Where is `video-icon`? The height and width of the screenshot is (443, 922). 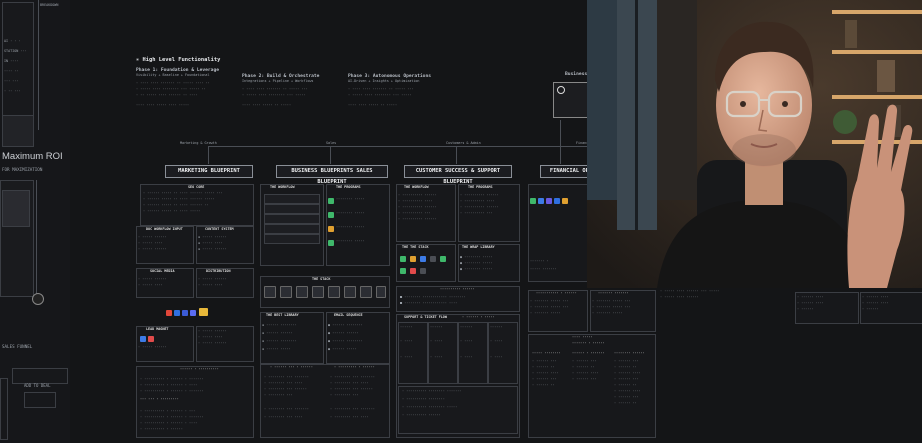 video-icon is located at coordinates (151, 339).